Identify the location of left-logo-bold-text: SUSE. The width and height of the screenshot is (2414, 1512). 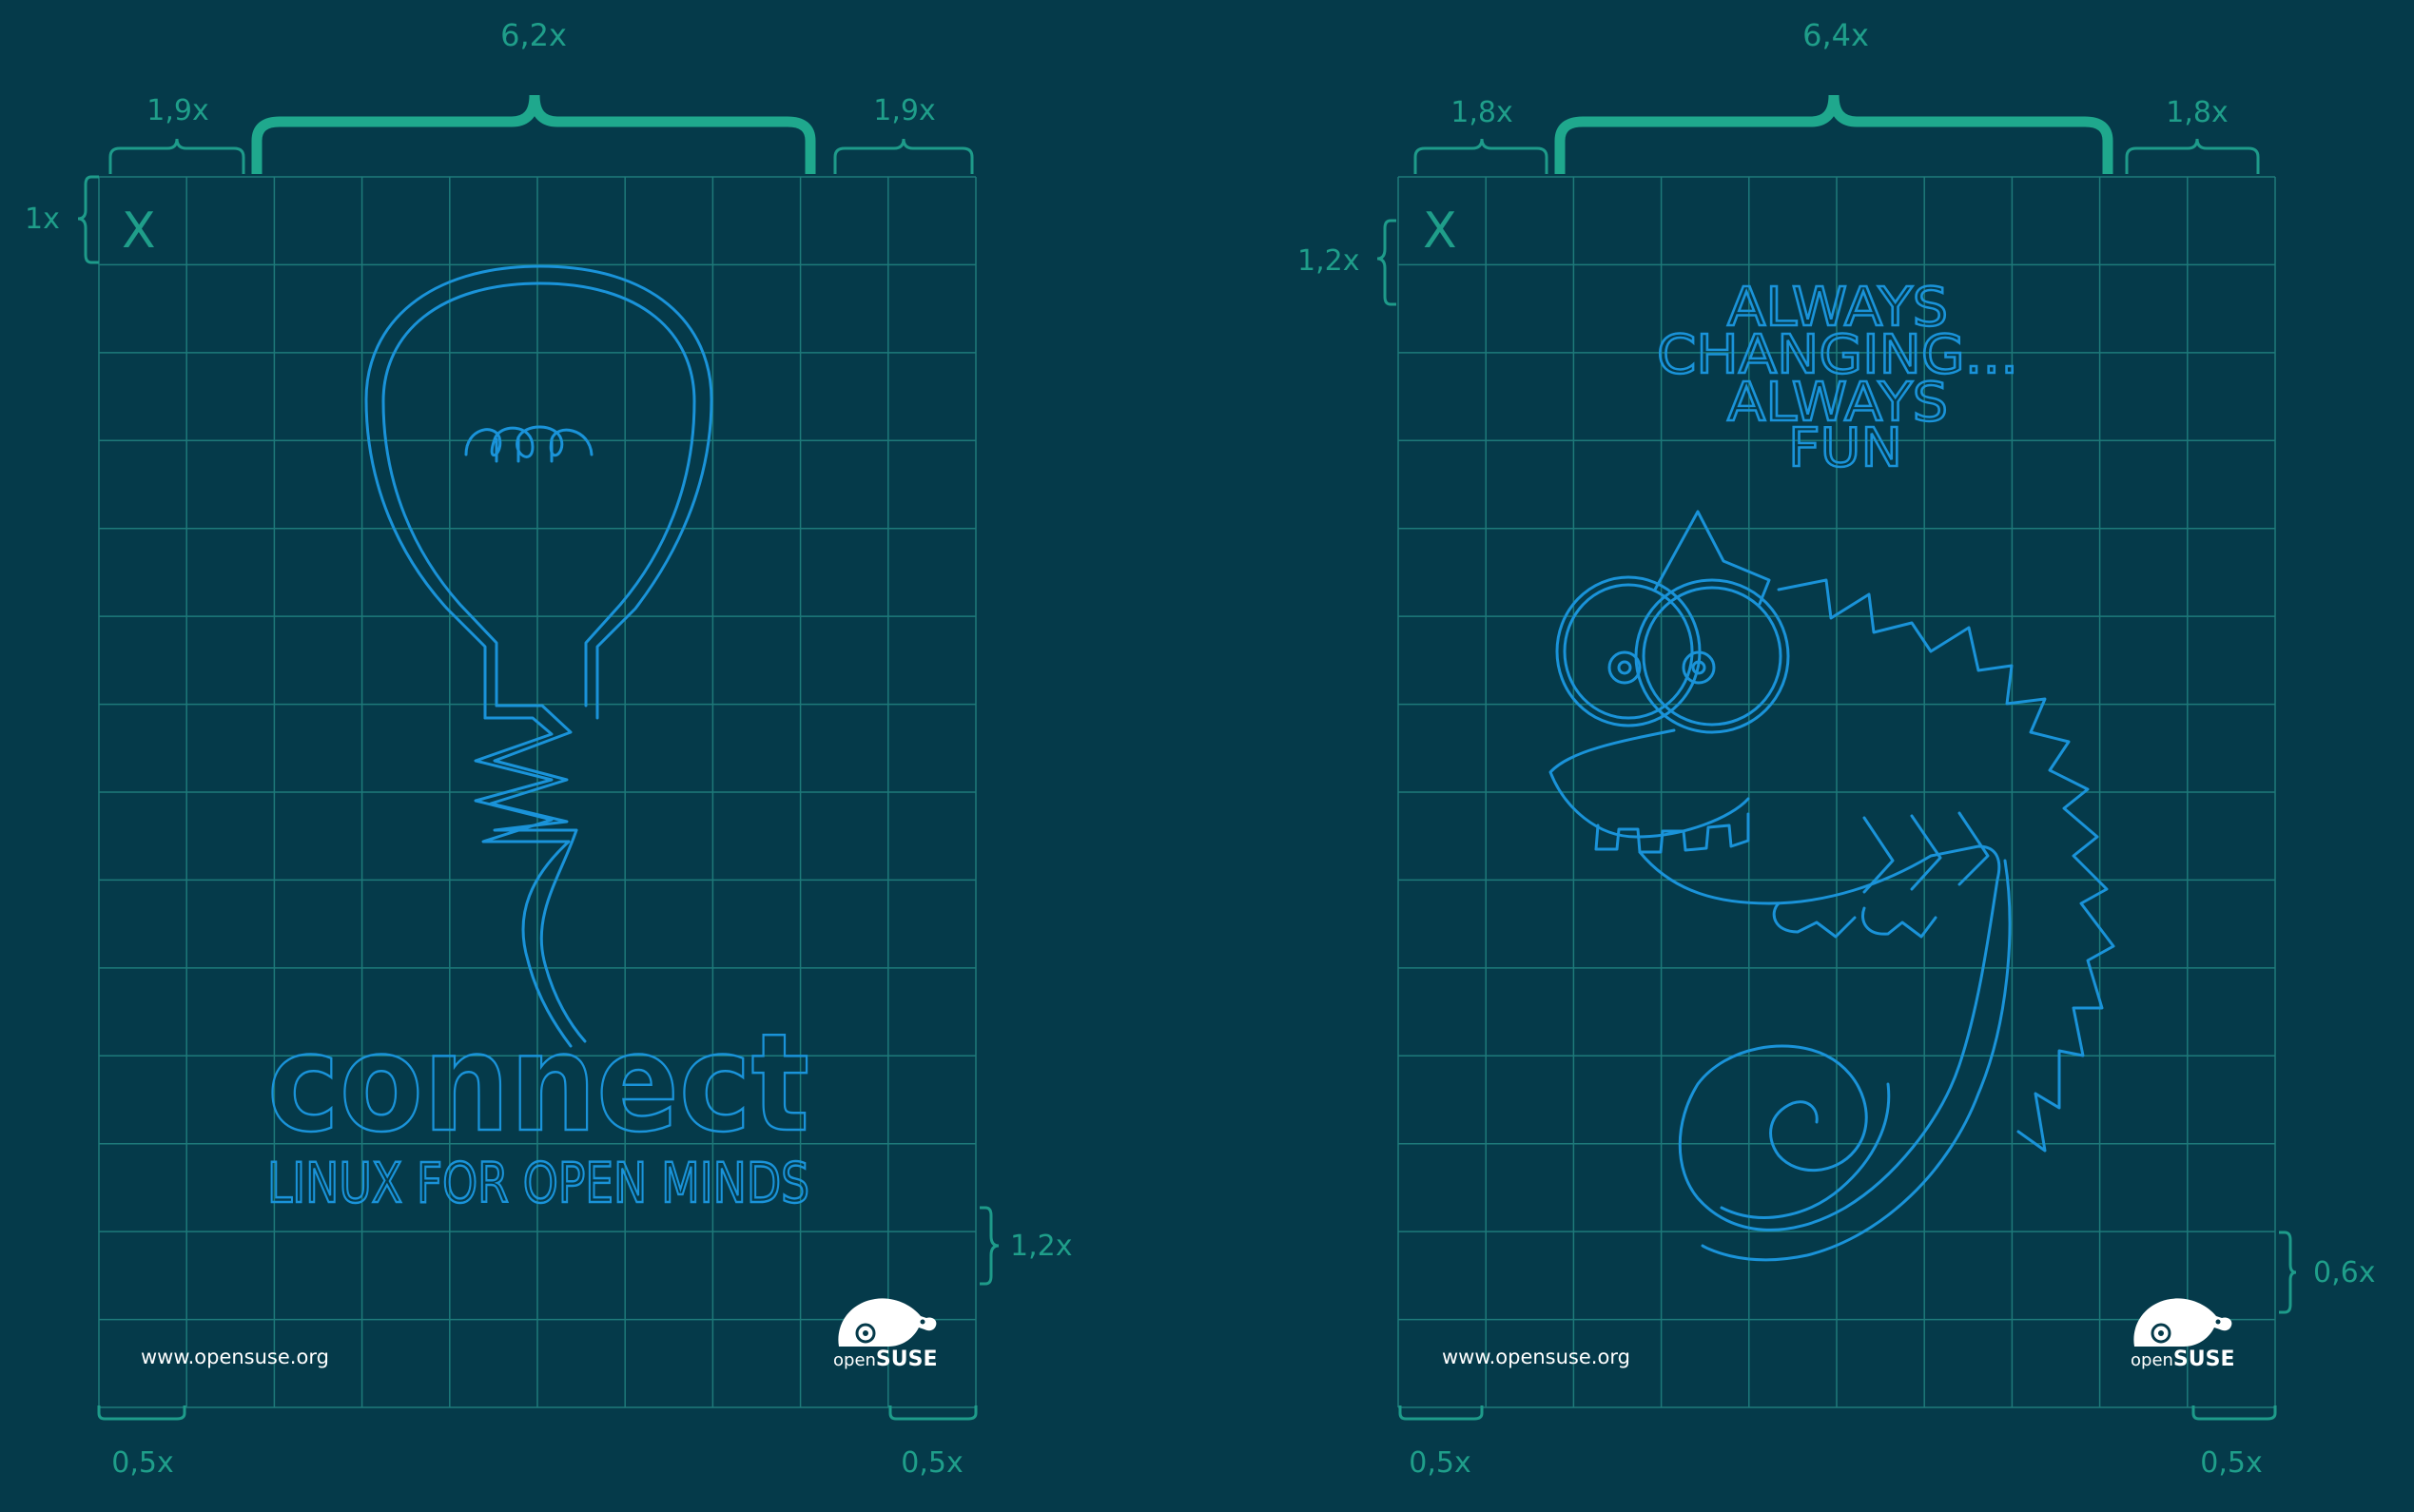
(907, 1359).